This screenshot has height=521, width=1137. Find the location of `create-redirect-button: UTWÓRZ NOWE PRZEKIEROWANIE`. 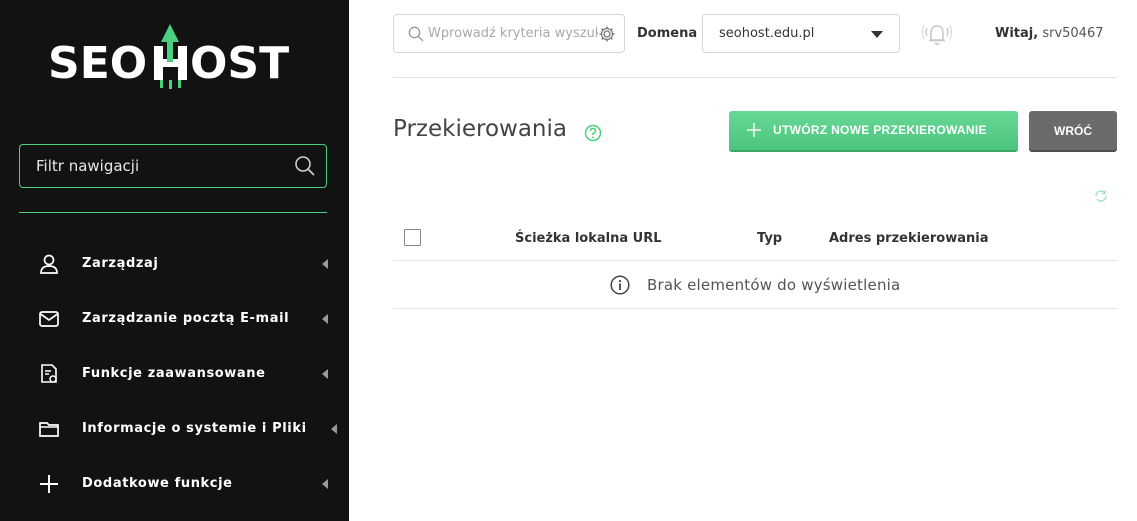

create-redirect-button: UTWÓRZ NOWE PRZEKIEROWANIE is located at coordinates (873, 130).